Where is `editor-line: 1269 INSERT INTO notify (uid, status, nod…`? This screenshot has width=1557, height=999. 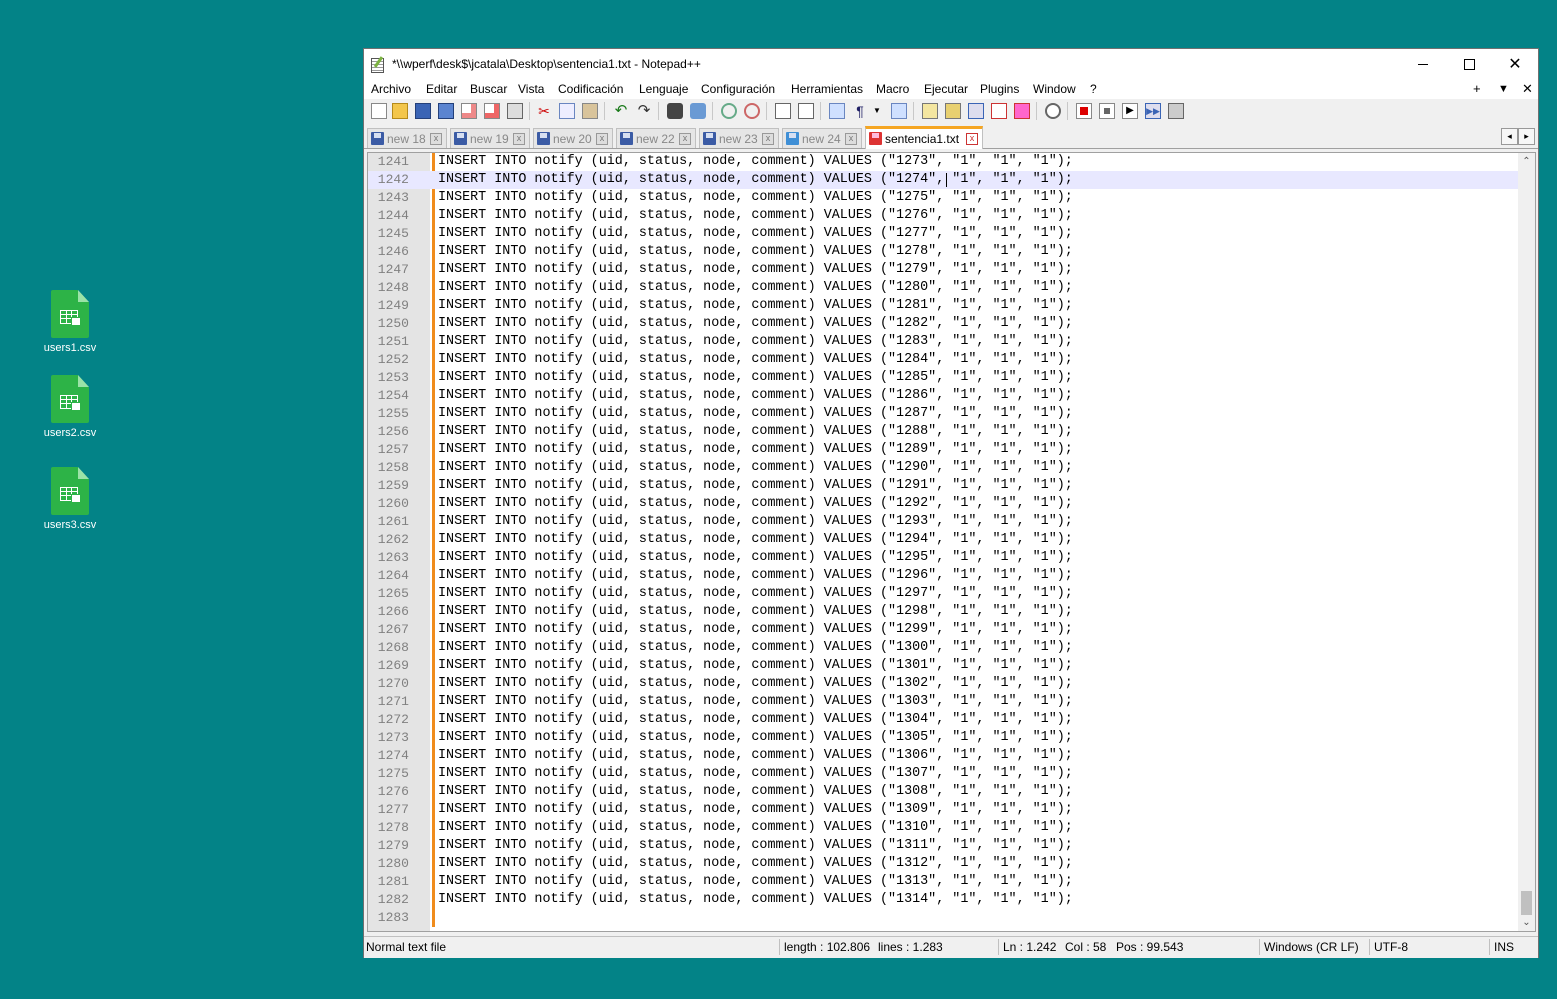 editor-line: 1269 INSERT INTO notify (uid, status, nod… is located at coordinates (943, 666).